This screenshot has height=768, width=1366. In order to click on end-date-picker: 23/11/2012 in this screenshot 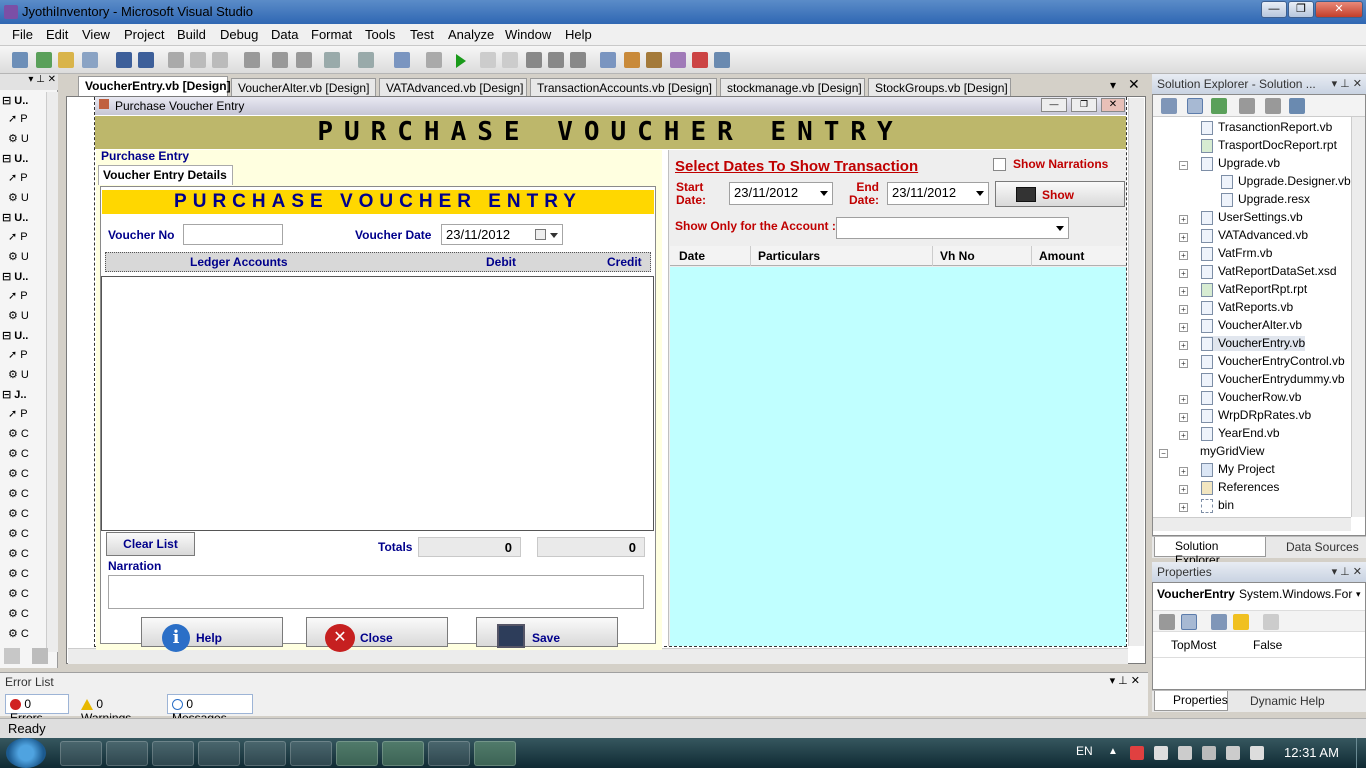, I will do `click(938, 193)`.